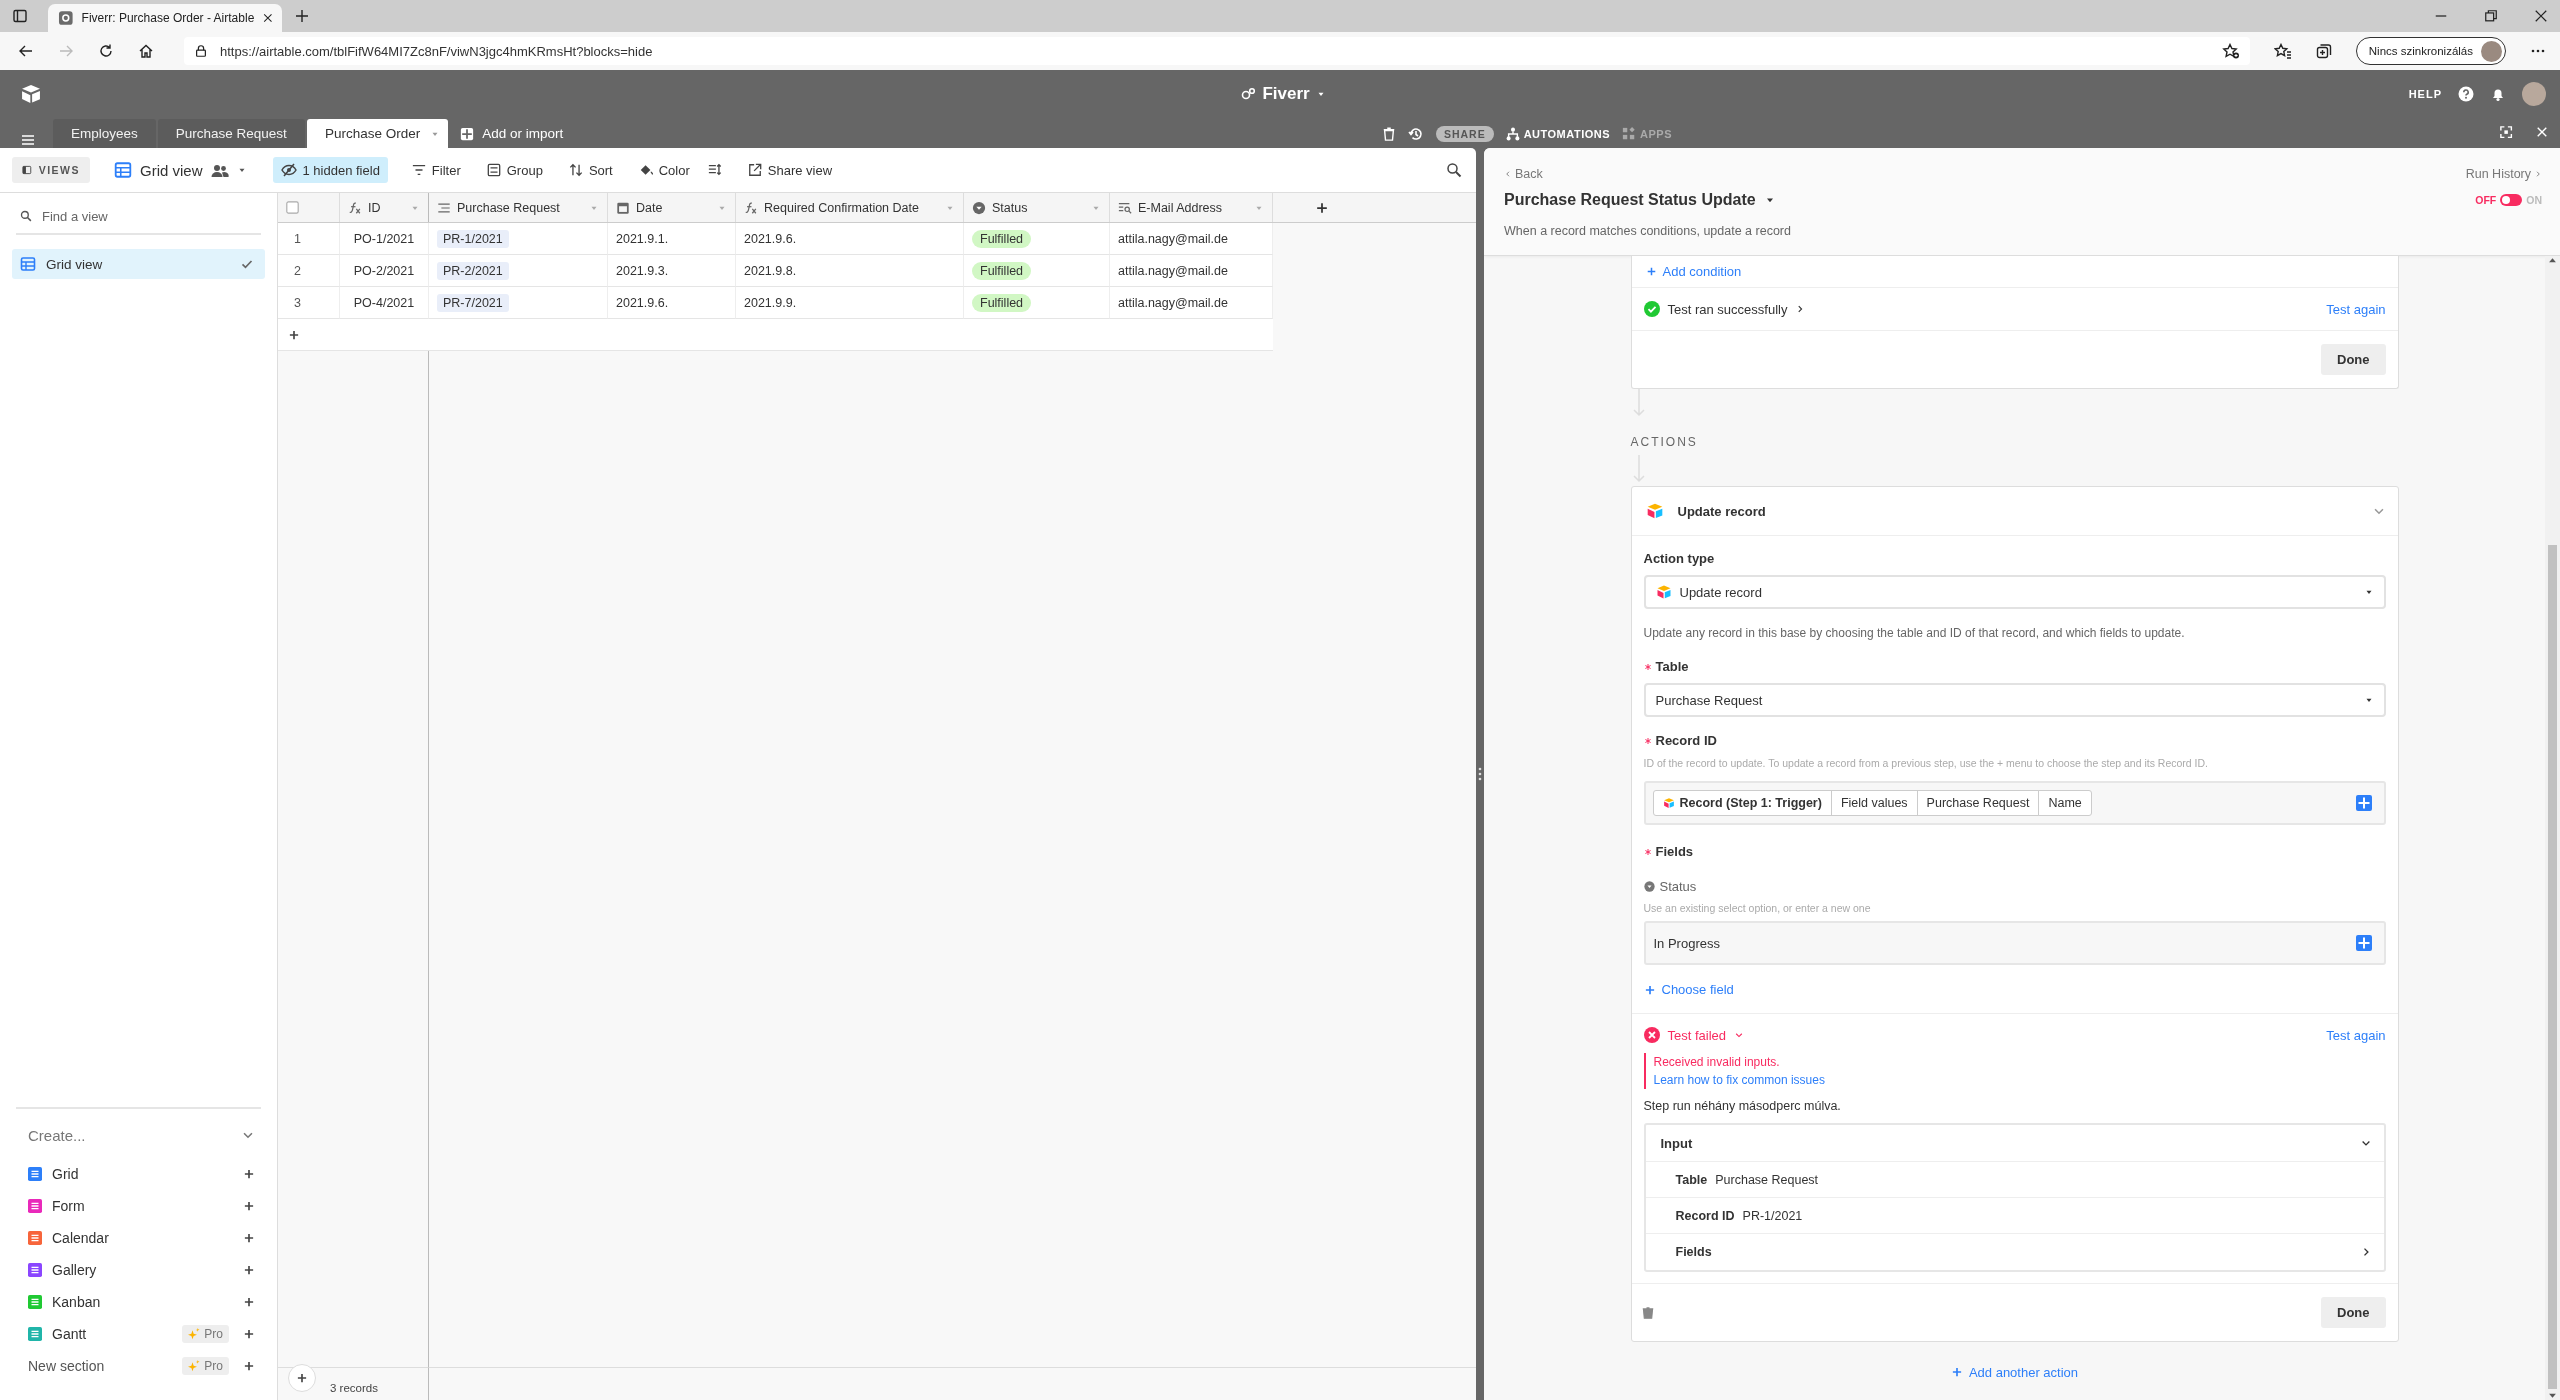 Image resolution: width=2560 pixels, height=1400 pixels. What do you see at coordinates (2430, 51) in the screenshot?
I see `profile-button: Nincs szinkronizálás` at bounding box center [2430, 51].